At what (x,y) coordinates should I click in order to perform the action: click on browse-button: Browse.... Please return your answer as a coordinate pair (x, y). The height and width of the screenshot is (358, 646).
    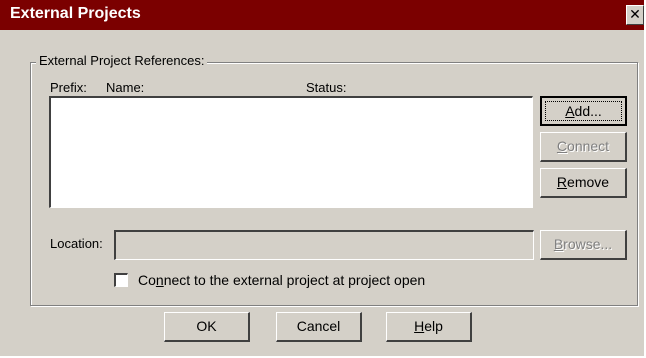
    Looking at the image, I should click on (583, 245).